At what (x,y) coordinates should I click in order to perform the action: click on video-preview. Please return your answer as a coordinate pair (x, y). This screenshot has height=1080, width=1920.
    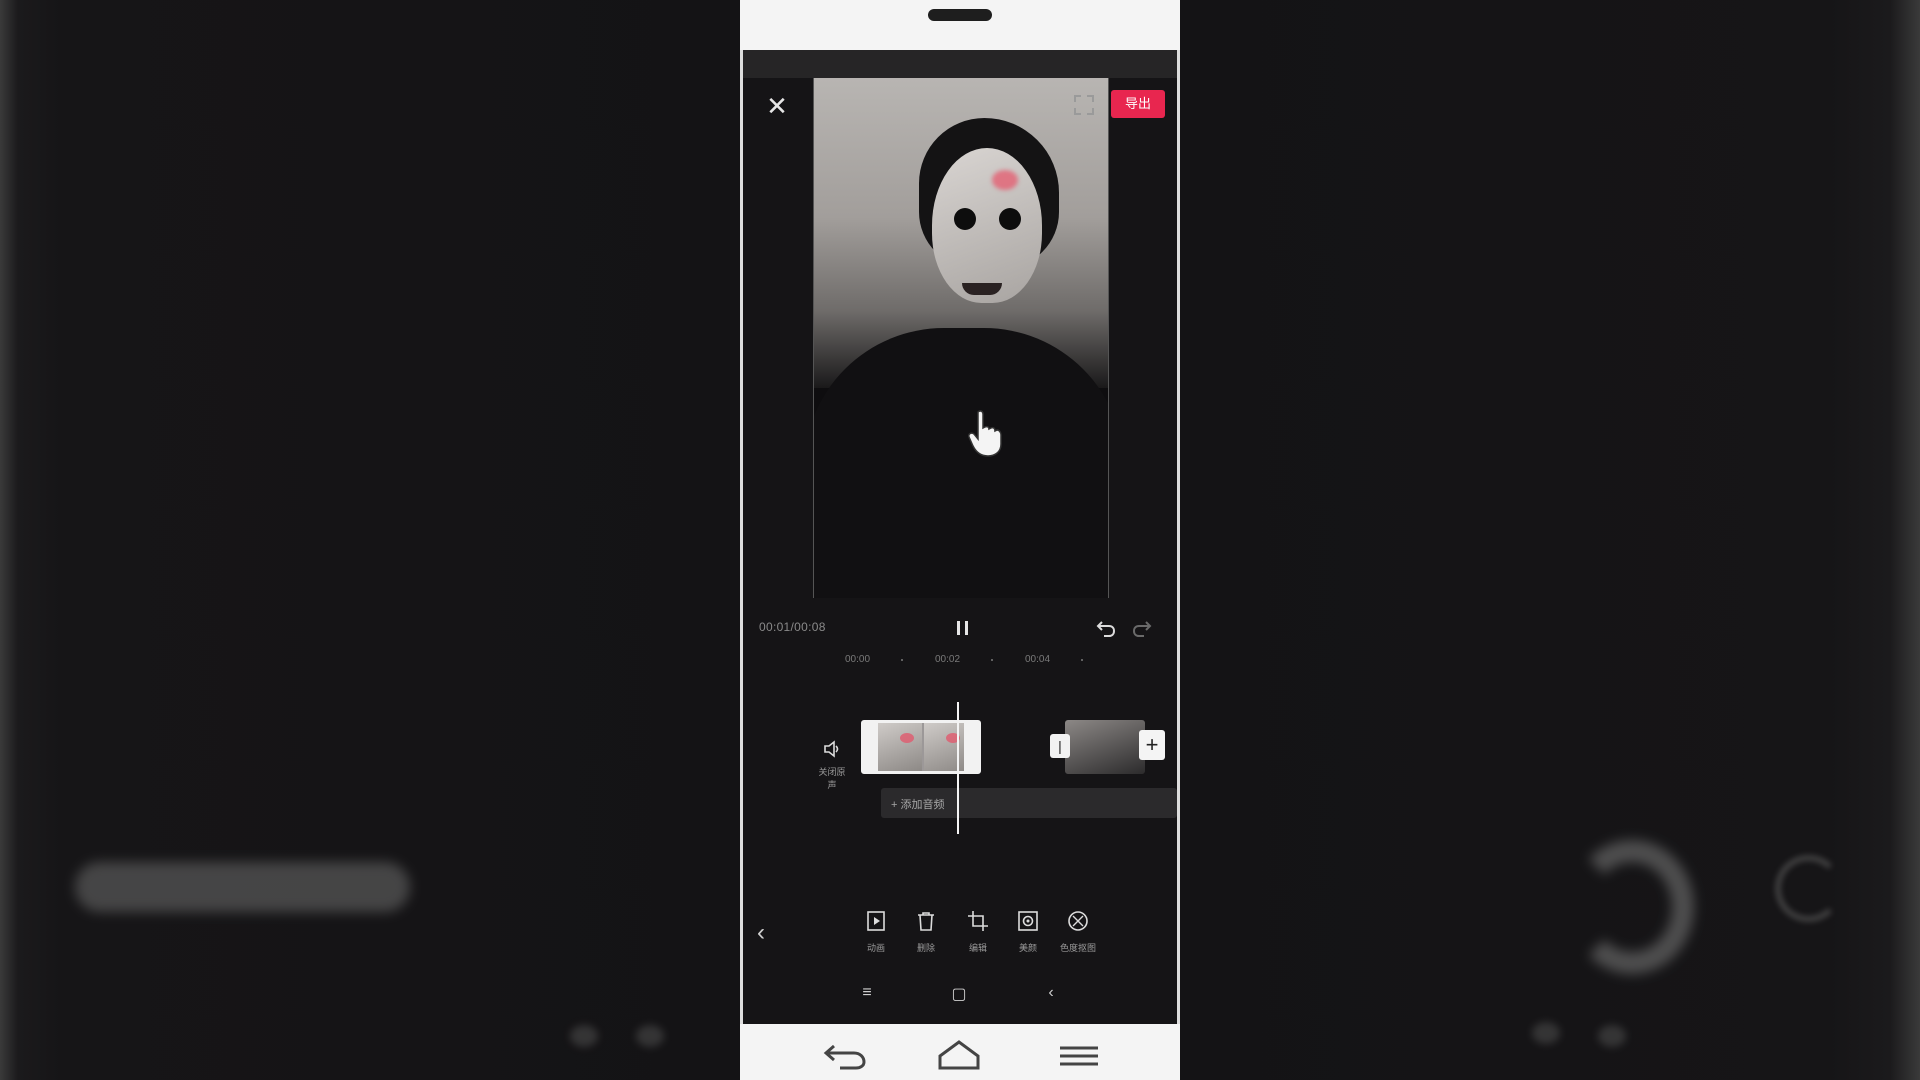
    Looking at the image, I should click on (961, 338).